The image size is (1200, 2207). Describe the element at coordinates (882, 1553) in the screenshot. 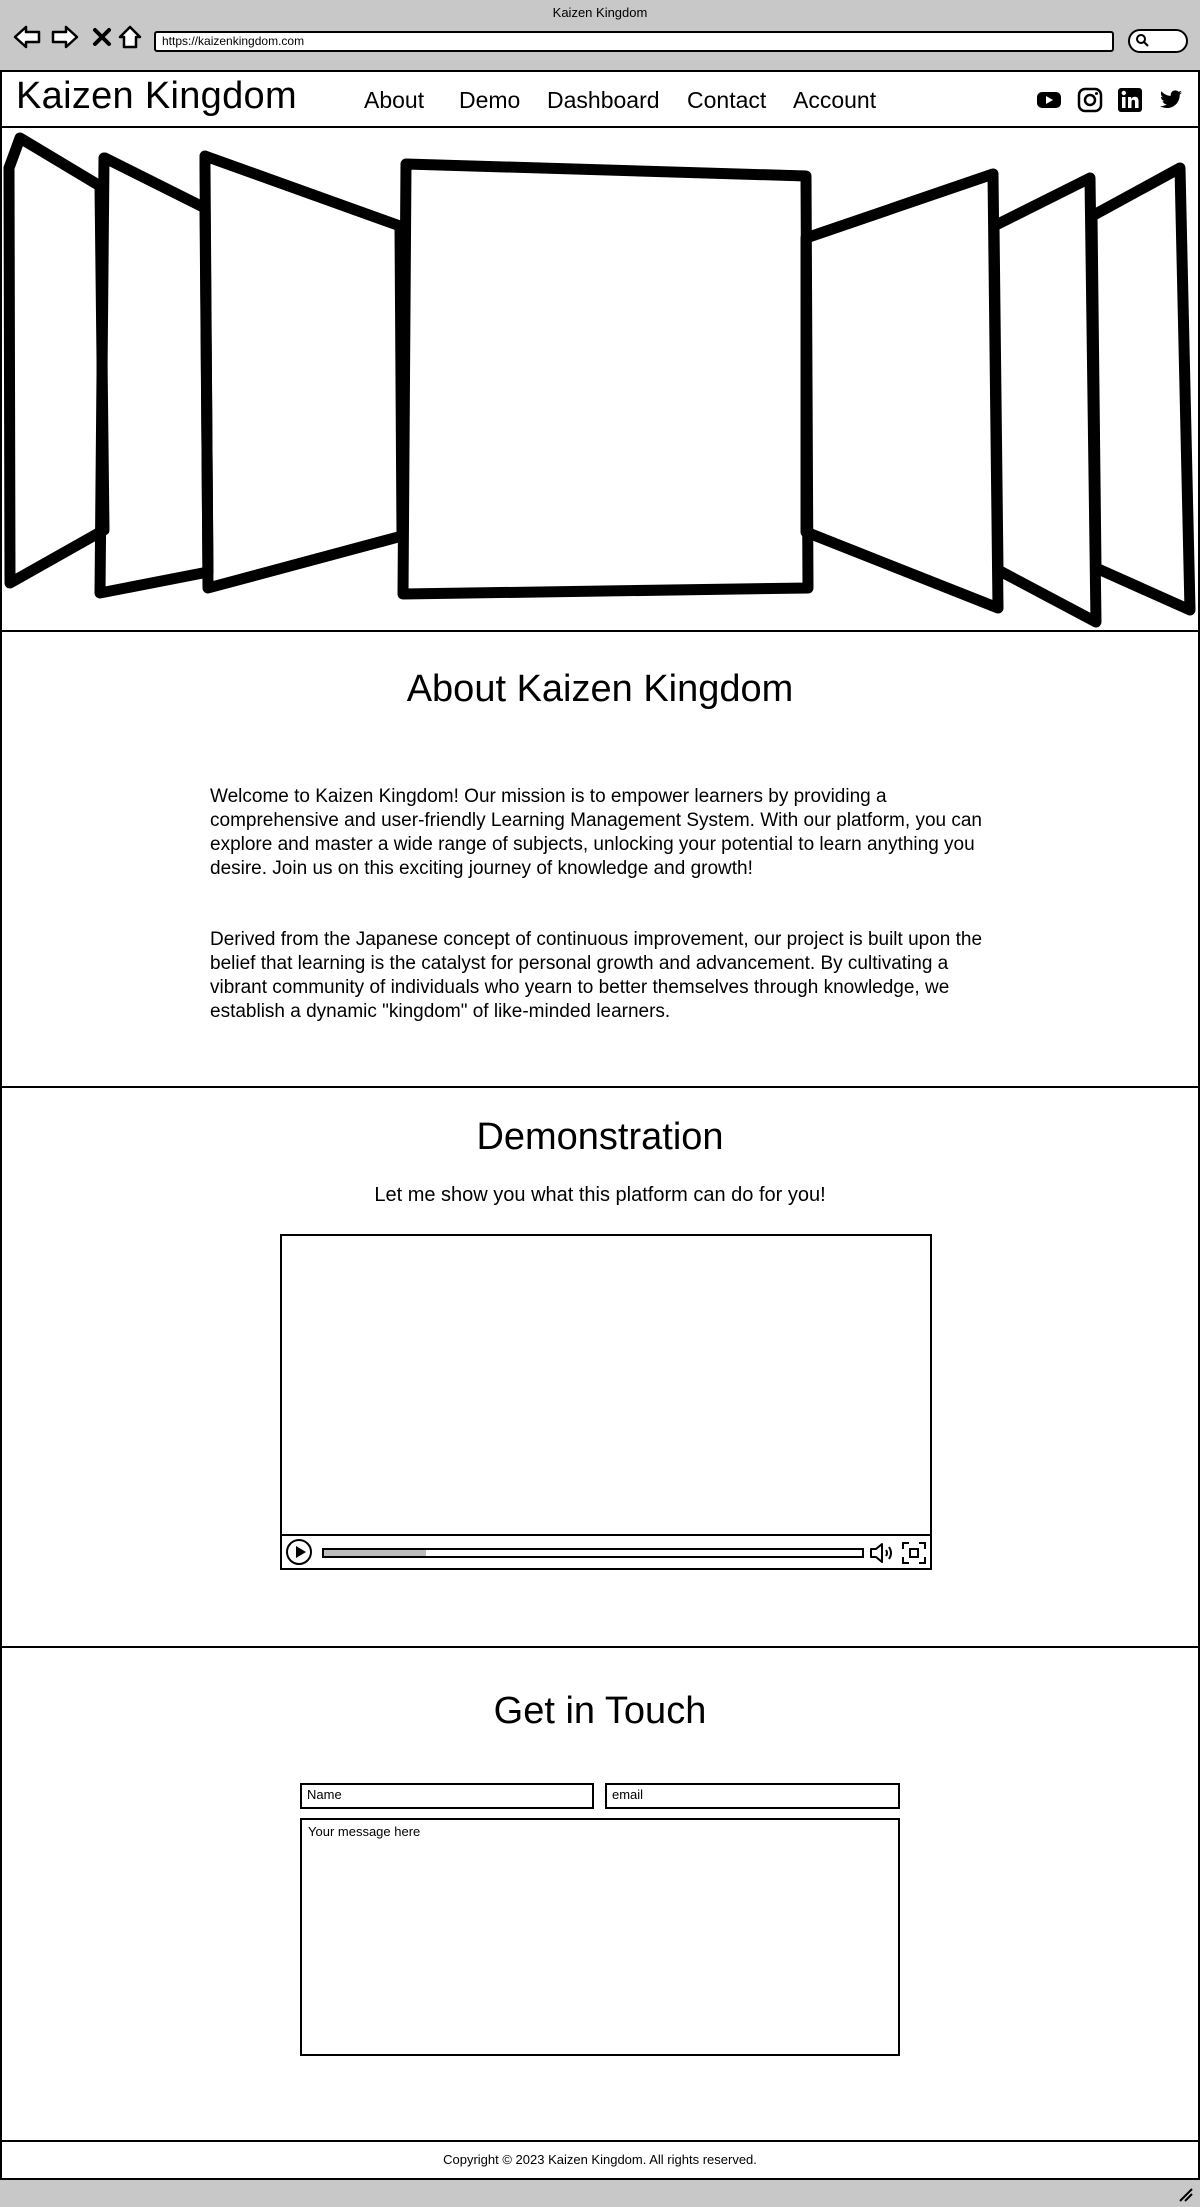

I see `volume-icon` at that location.